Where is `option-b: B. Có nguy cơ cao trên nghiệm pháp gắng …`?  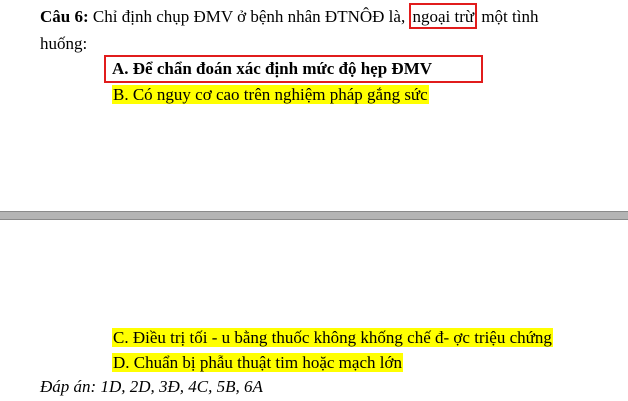
option-b: B. Có nguy cơ cao trên nghiệm pháp gắng … is located at coordinates (270, 95).